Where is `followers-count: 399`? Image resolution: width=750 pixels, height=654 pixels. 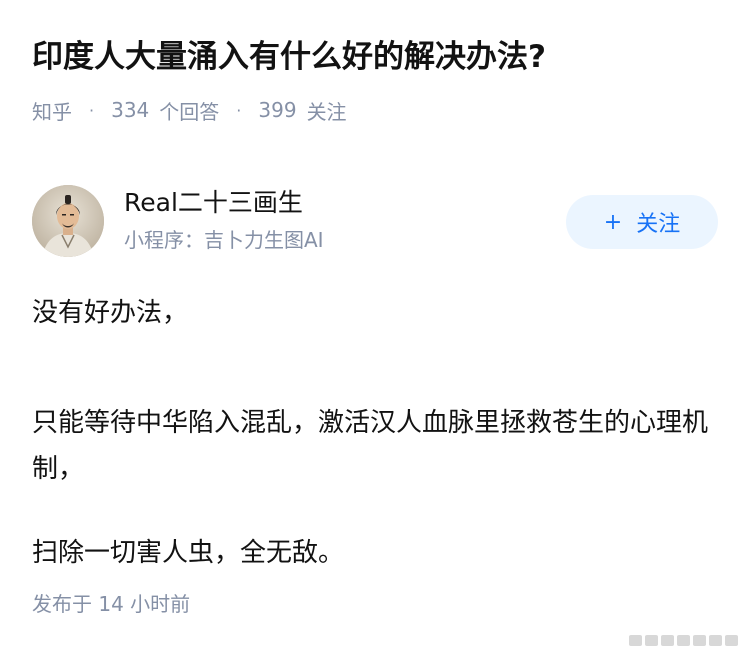 followers-count: 399 is located at coordinates (277, 110).